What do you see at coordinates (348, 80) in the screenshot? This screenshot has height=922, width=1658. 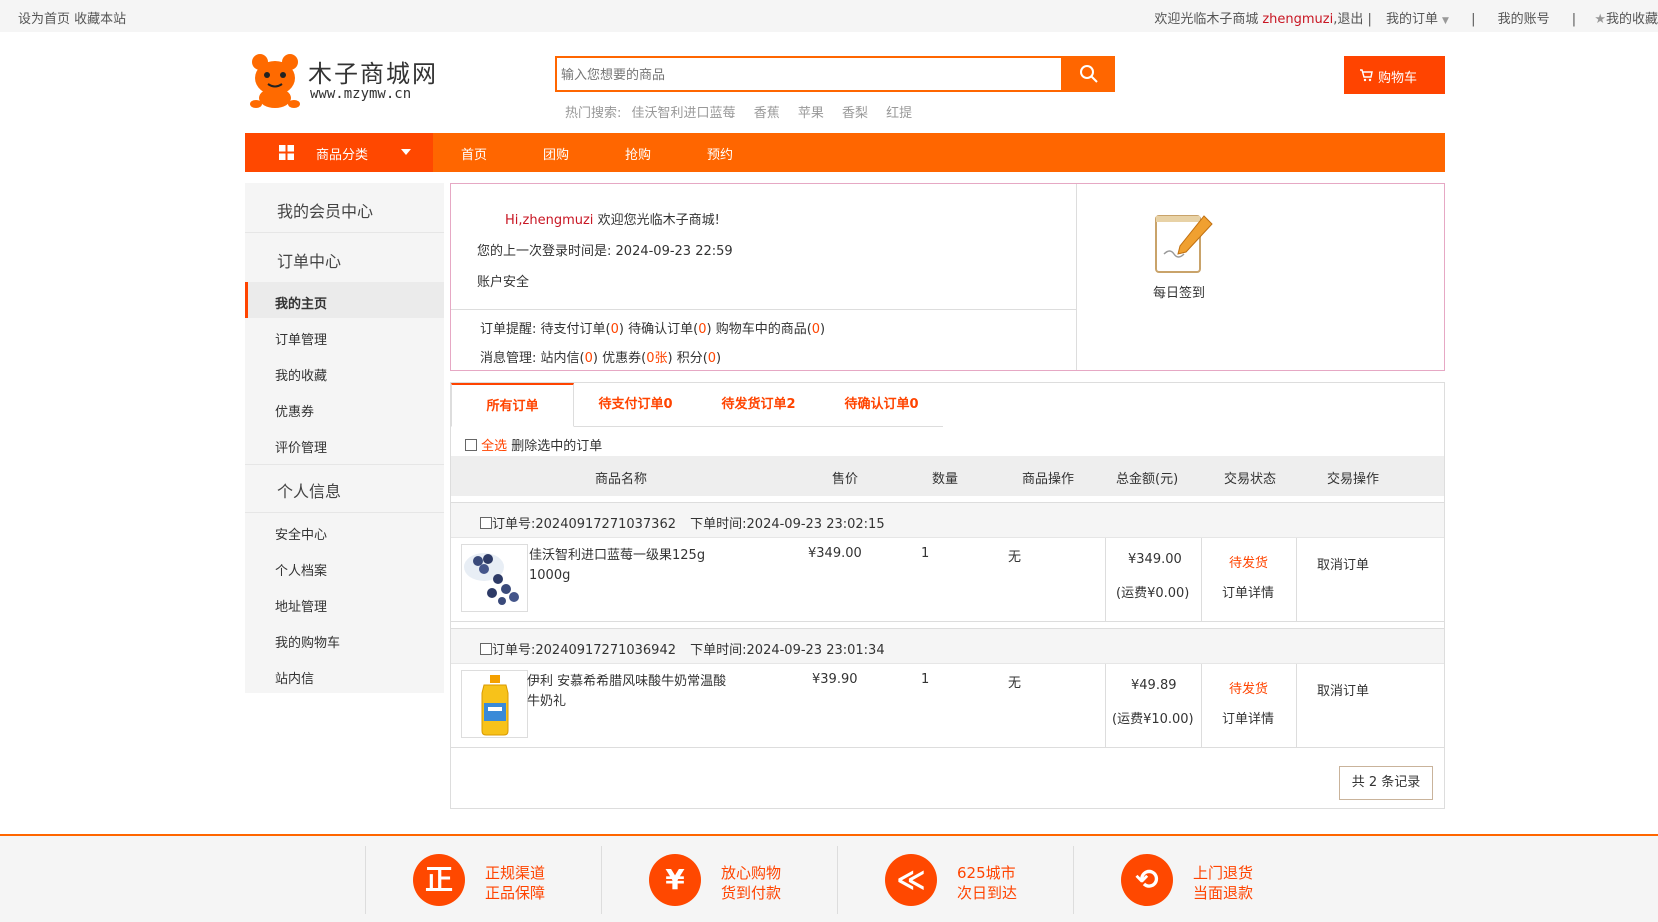 I see `site-logo: 木子商城网 www.mzymw.cn` at bounding box center [348, 80].